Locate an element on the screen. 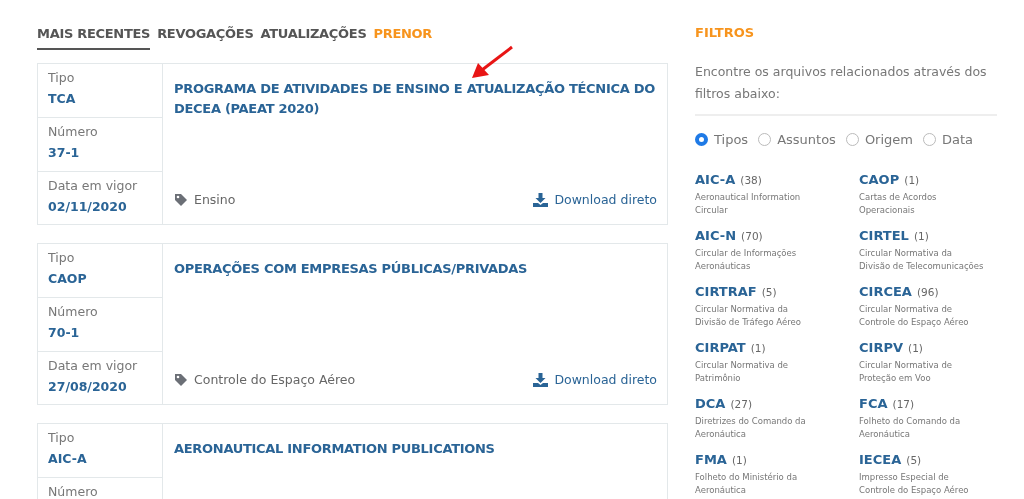  type-link: CIRTEL (1) is located at coordinates (894, 235).